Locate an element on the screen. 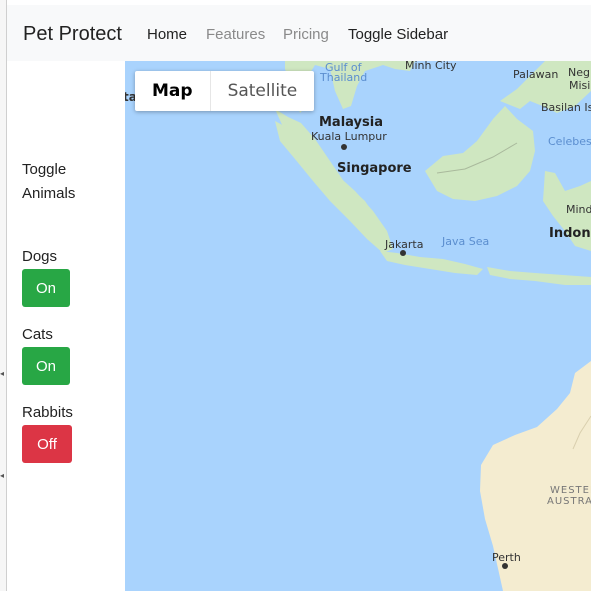 The height and width of the screenshot is (591, 591). nav-features: Features is located at coordinates (235, 34).